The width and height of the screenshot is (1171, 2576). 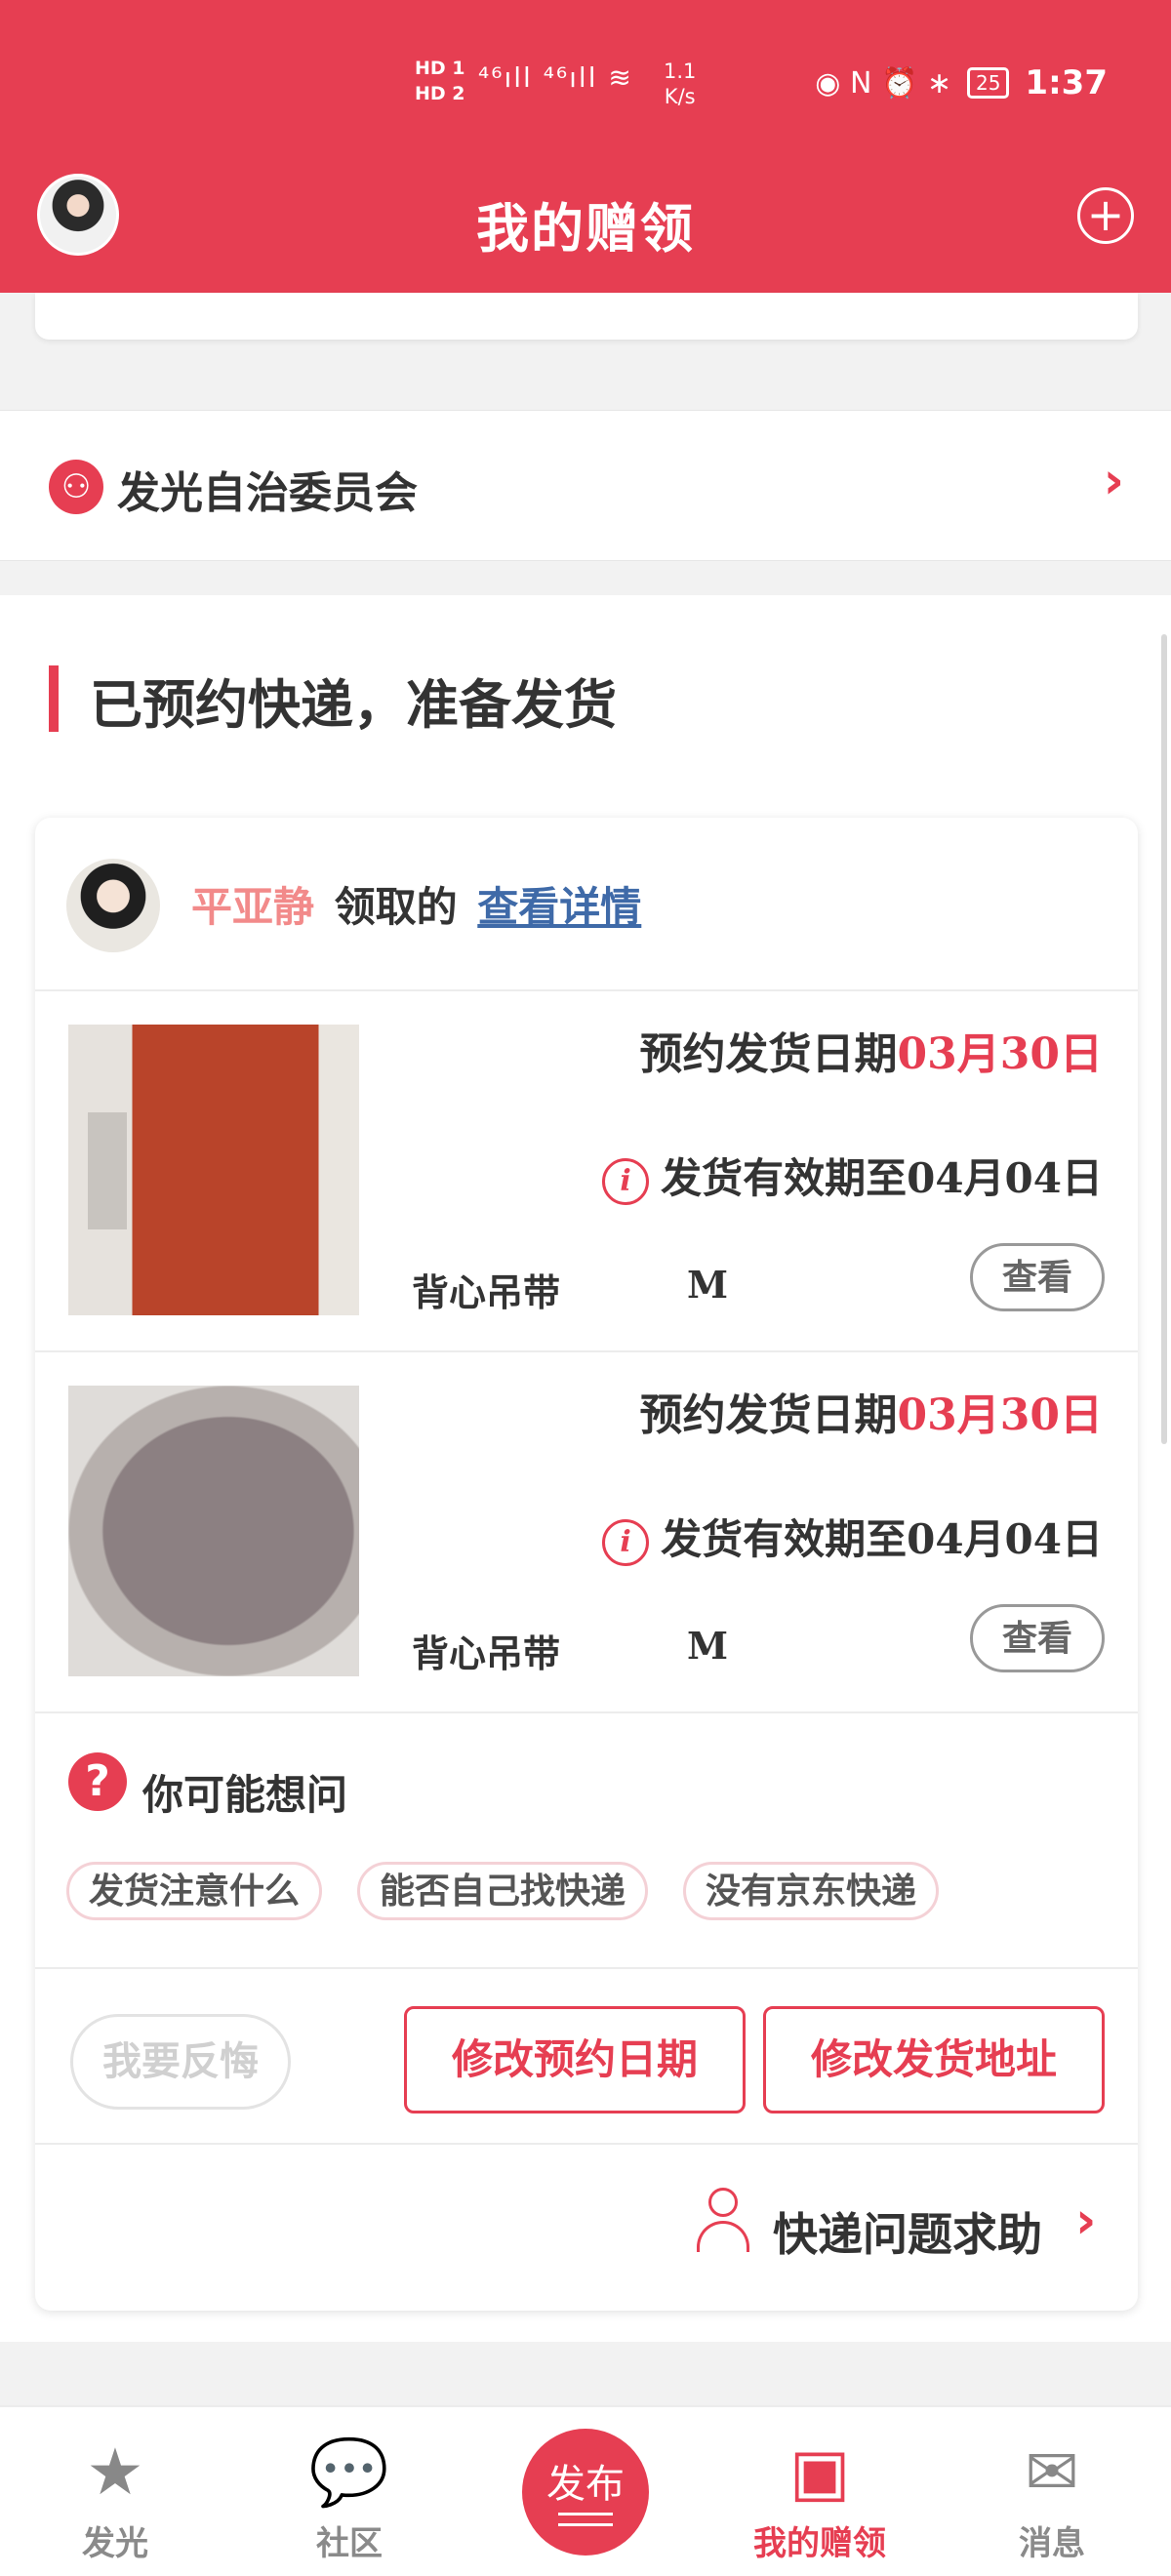 What do you see at coordinates (252, 907) in the screenshot?
I see `claimer-name: 平亚静` at bounding box center [252, 907].